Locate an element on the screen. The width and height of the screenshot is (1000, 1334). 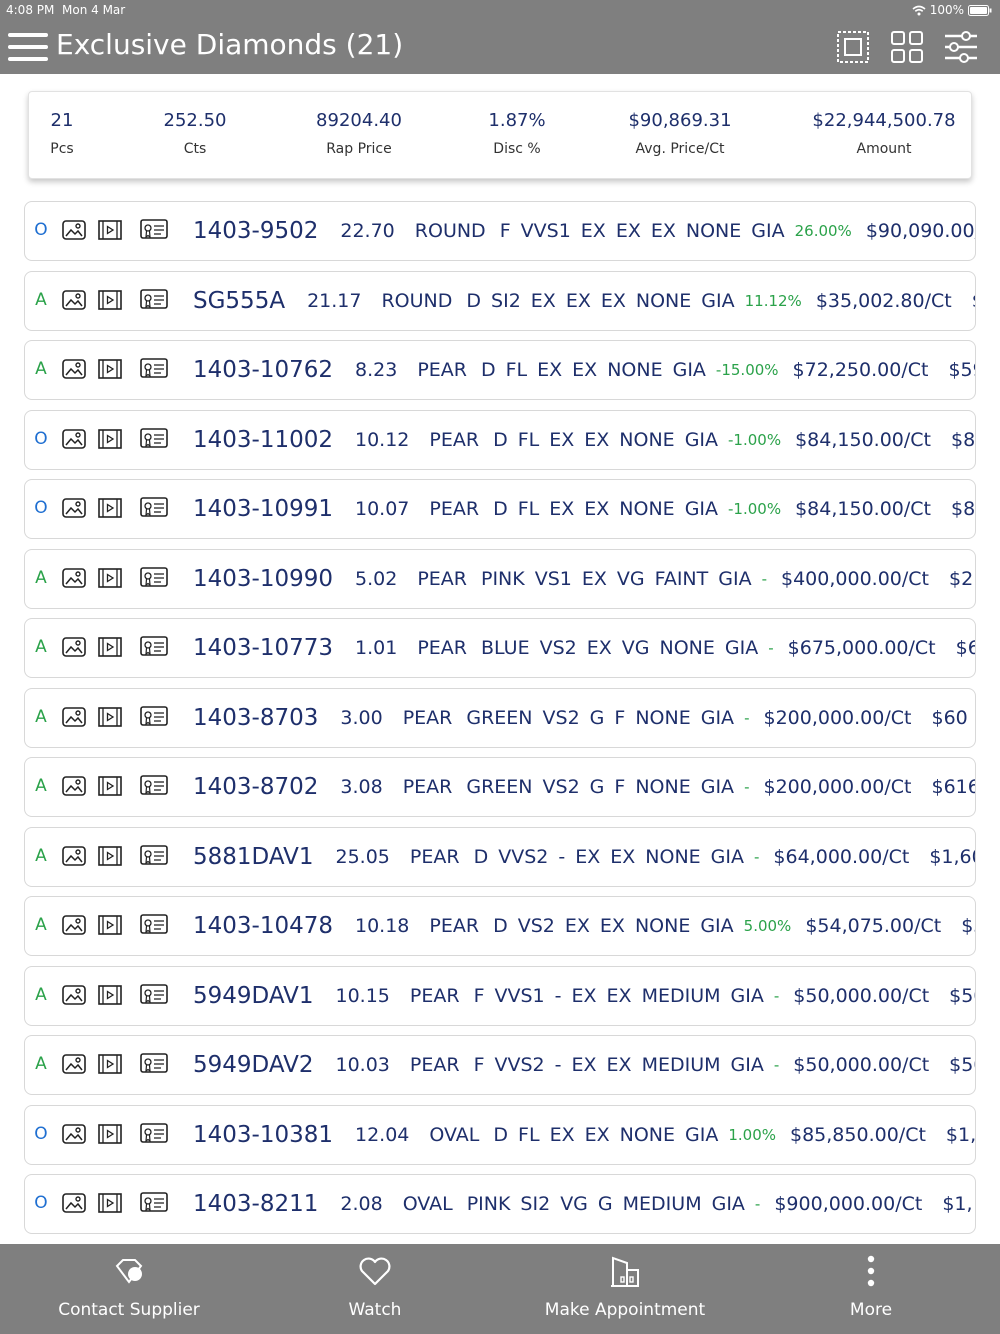
stock-id: 1403-9502 is located at coordinates (255, 231).